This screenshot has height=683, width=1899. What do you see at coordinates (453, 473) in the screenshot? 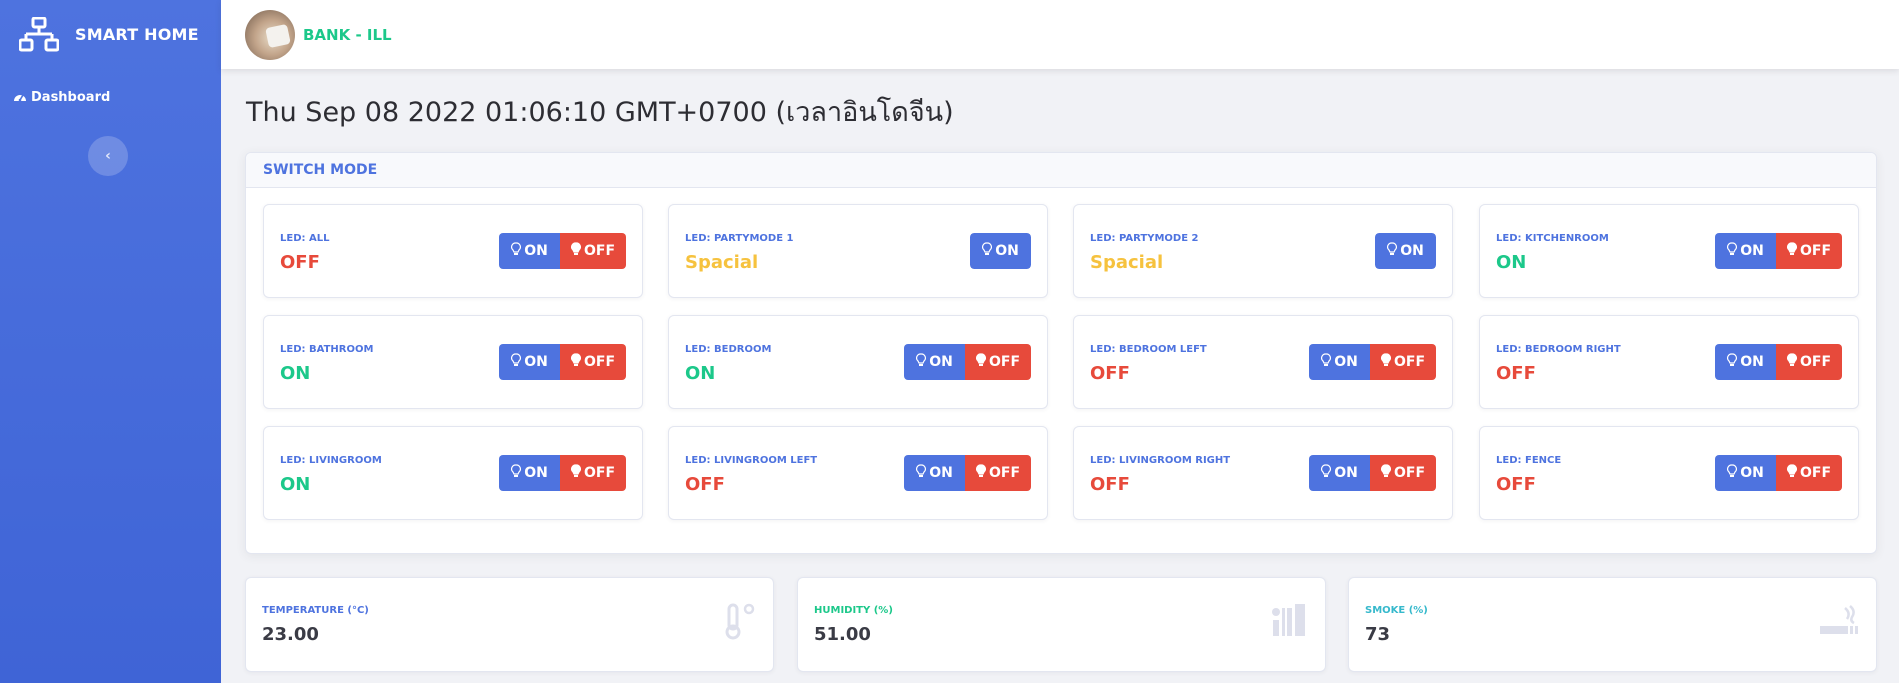
I see `device-card: LED: LIVINGROOM ON ON OFF` at bounding box center [453, 473].